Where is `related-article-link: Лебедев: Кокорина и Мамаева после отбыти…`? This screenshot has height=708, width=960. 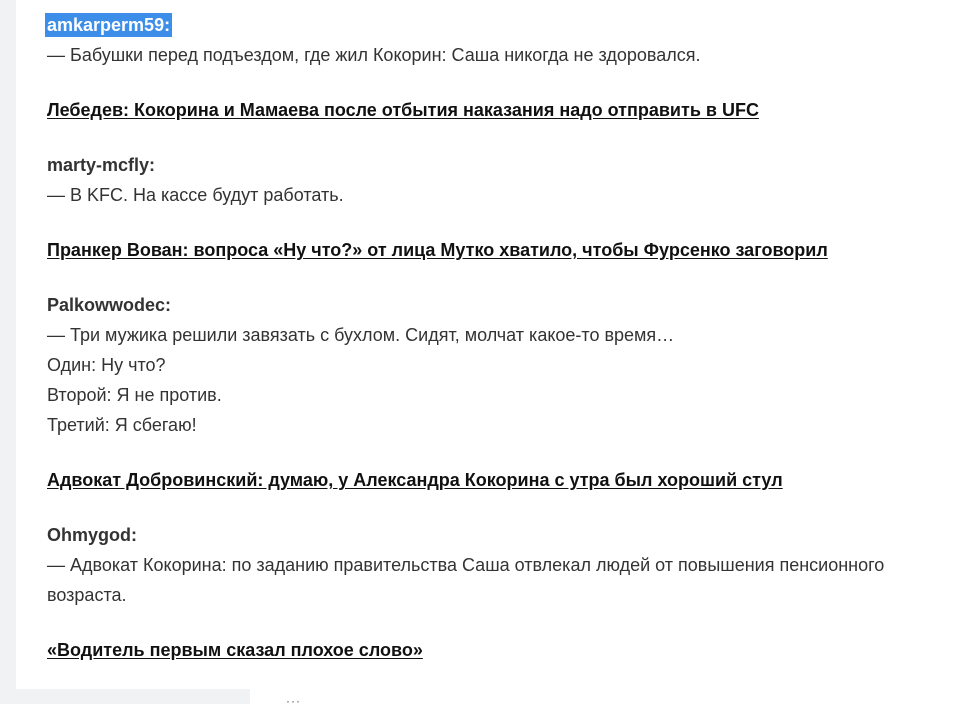 related-article-link: Лебедев: Кокорина и Мамаева после отбыти… is located at coordinates (403, 110).